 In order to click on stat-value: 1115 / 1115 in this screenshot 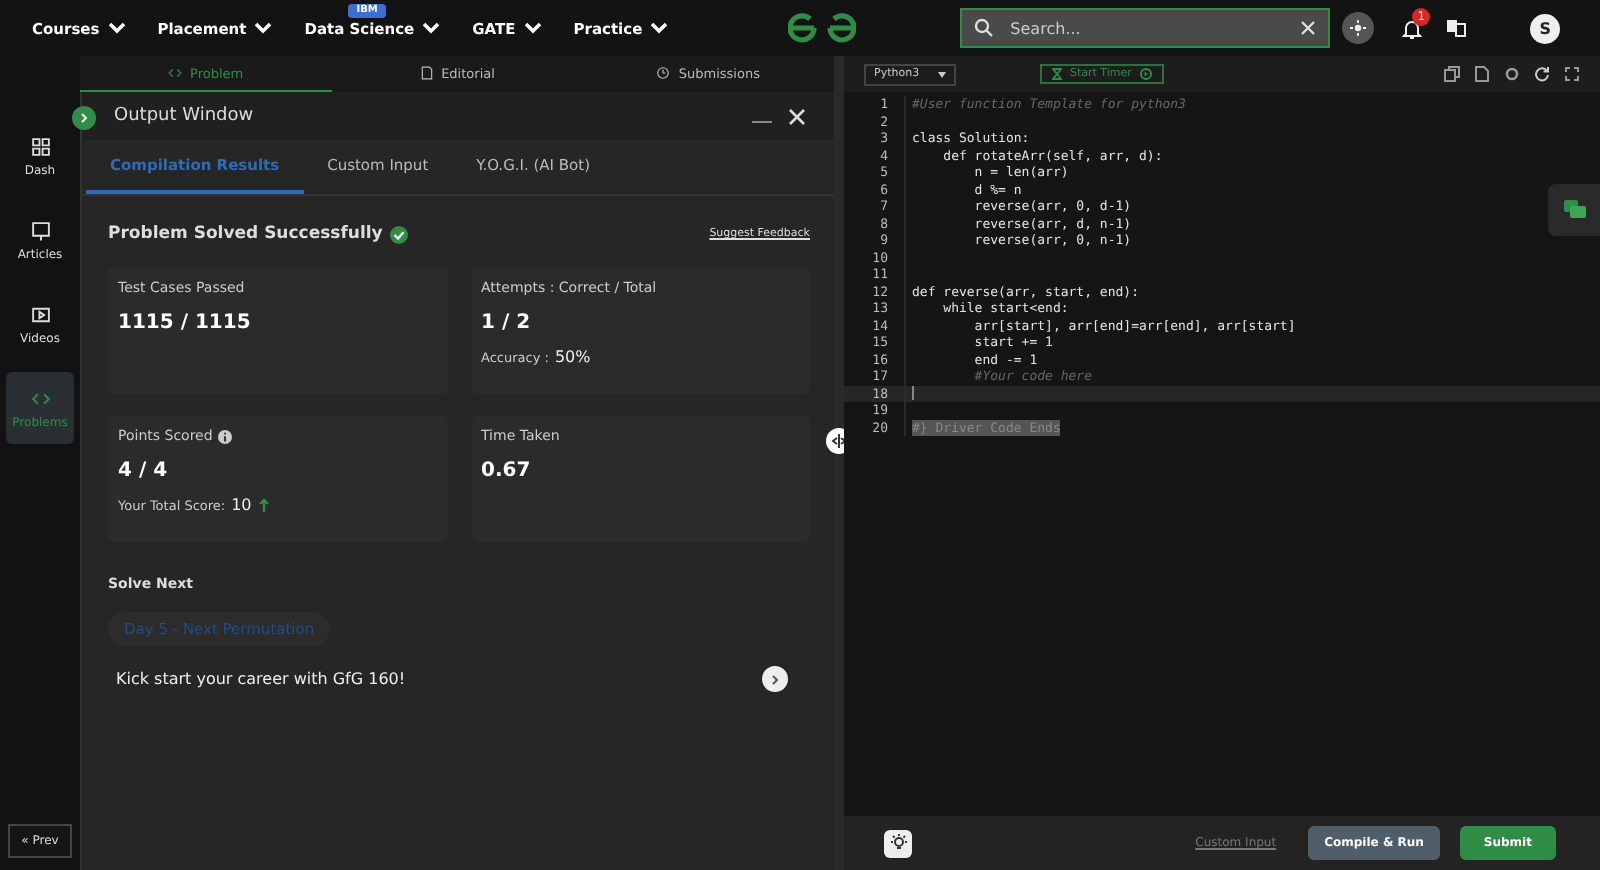, I will do `click(185, 323)`.